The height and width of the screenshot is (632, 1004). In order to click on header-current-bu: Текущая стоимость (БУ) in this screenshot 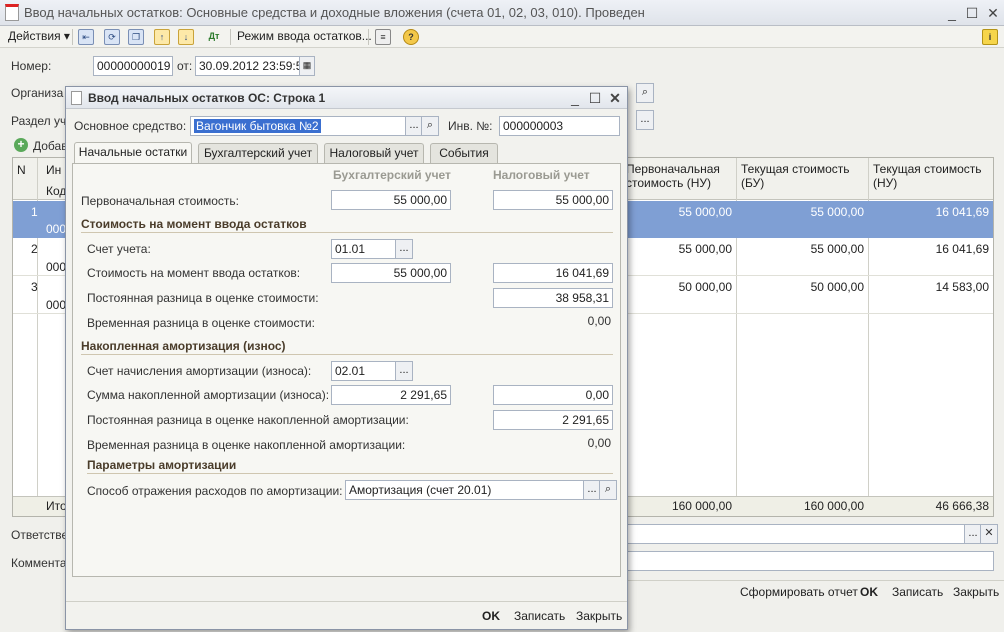, I will do `click(795, 176)`.